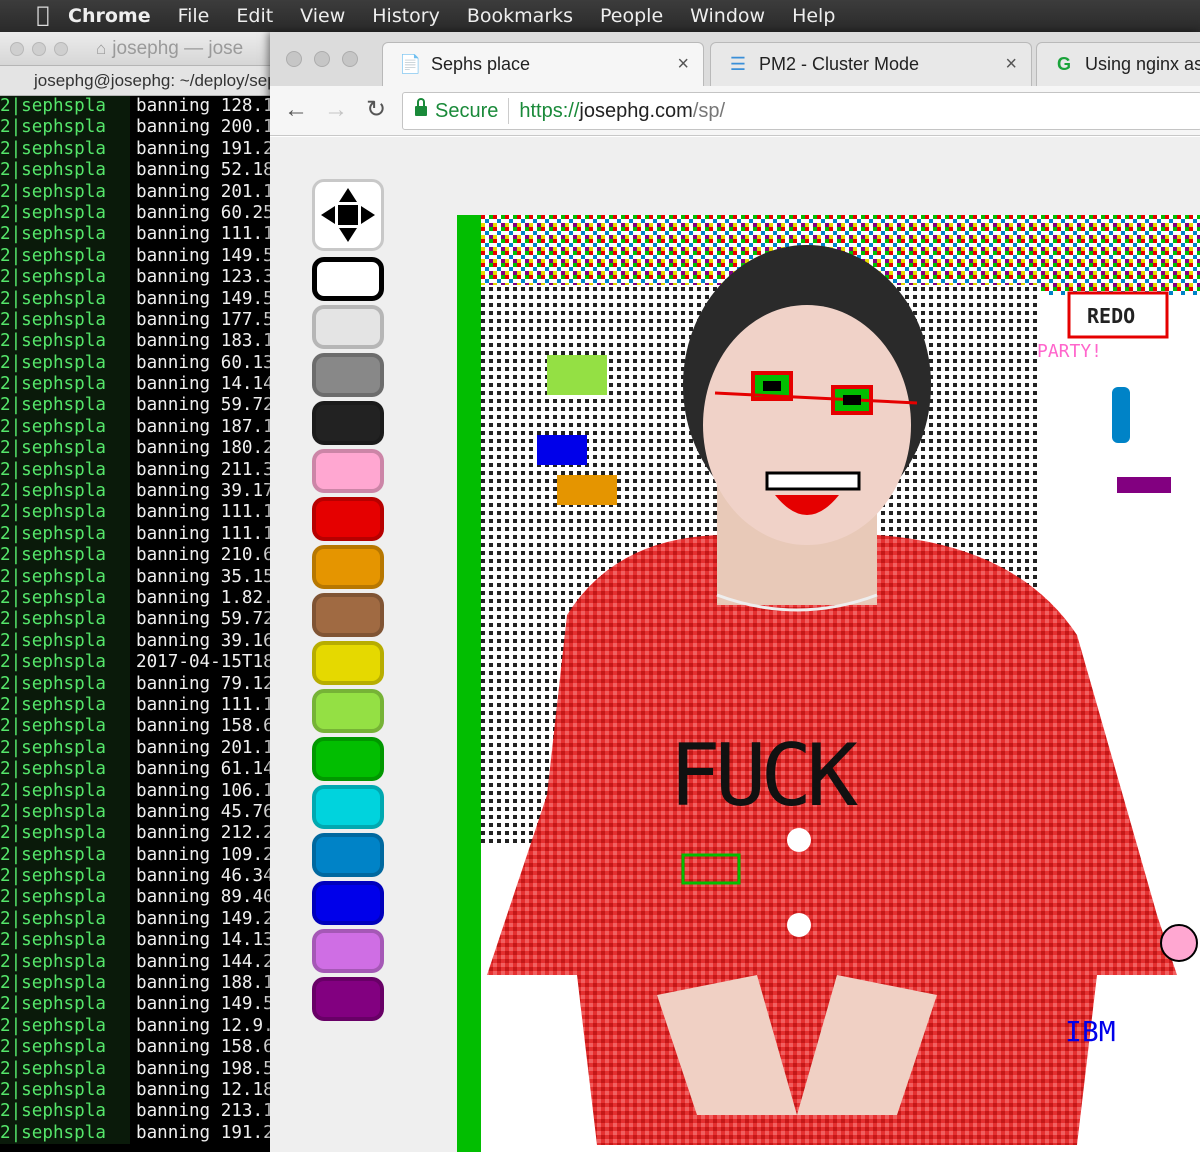 The width and height of the screenshot is (1200, 1152). Describe the element at coordinates (140, 641) in the screenshot. I see `terminal-line: 2|sephspla banning 39.16` at that location.